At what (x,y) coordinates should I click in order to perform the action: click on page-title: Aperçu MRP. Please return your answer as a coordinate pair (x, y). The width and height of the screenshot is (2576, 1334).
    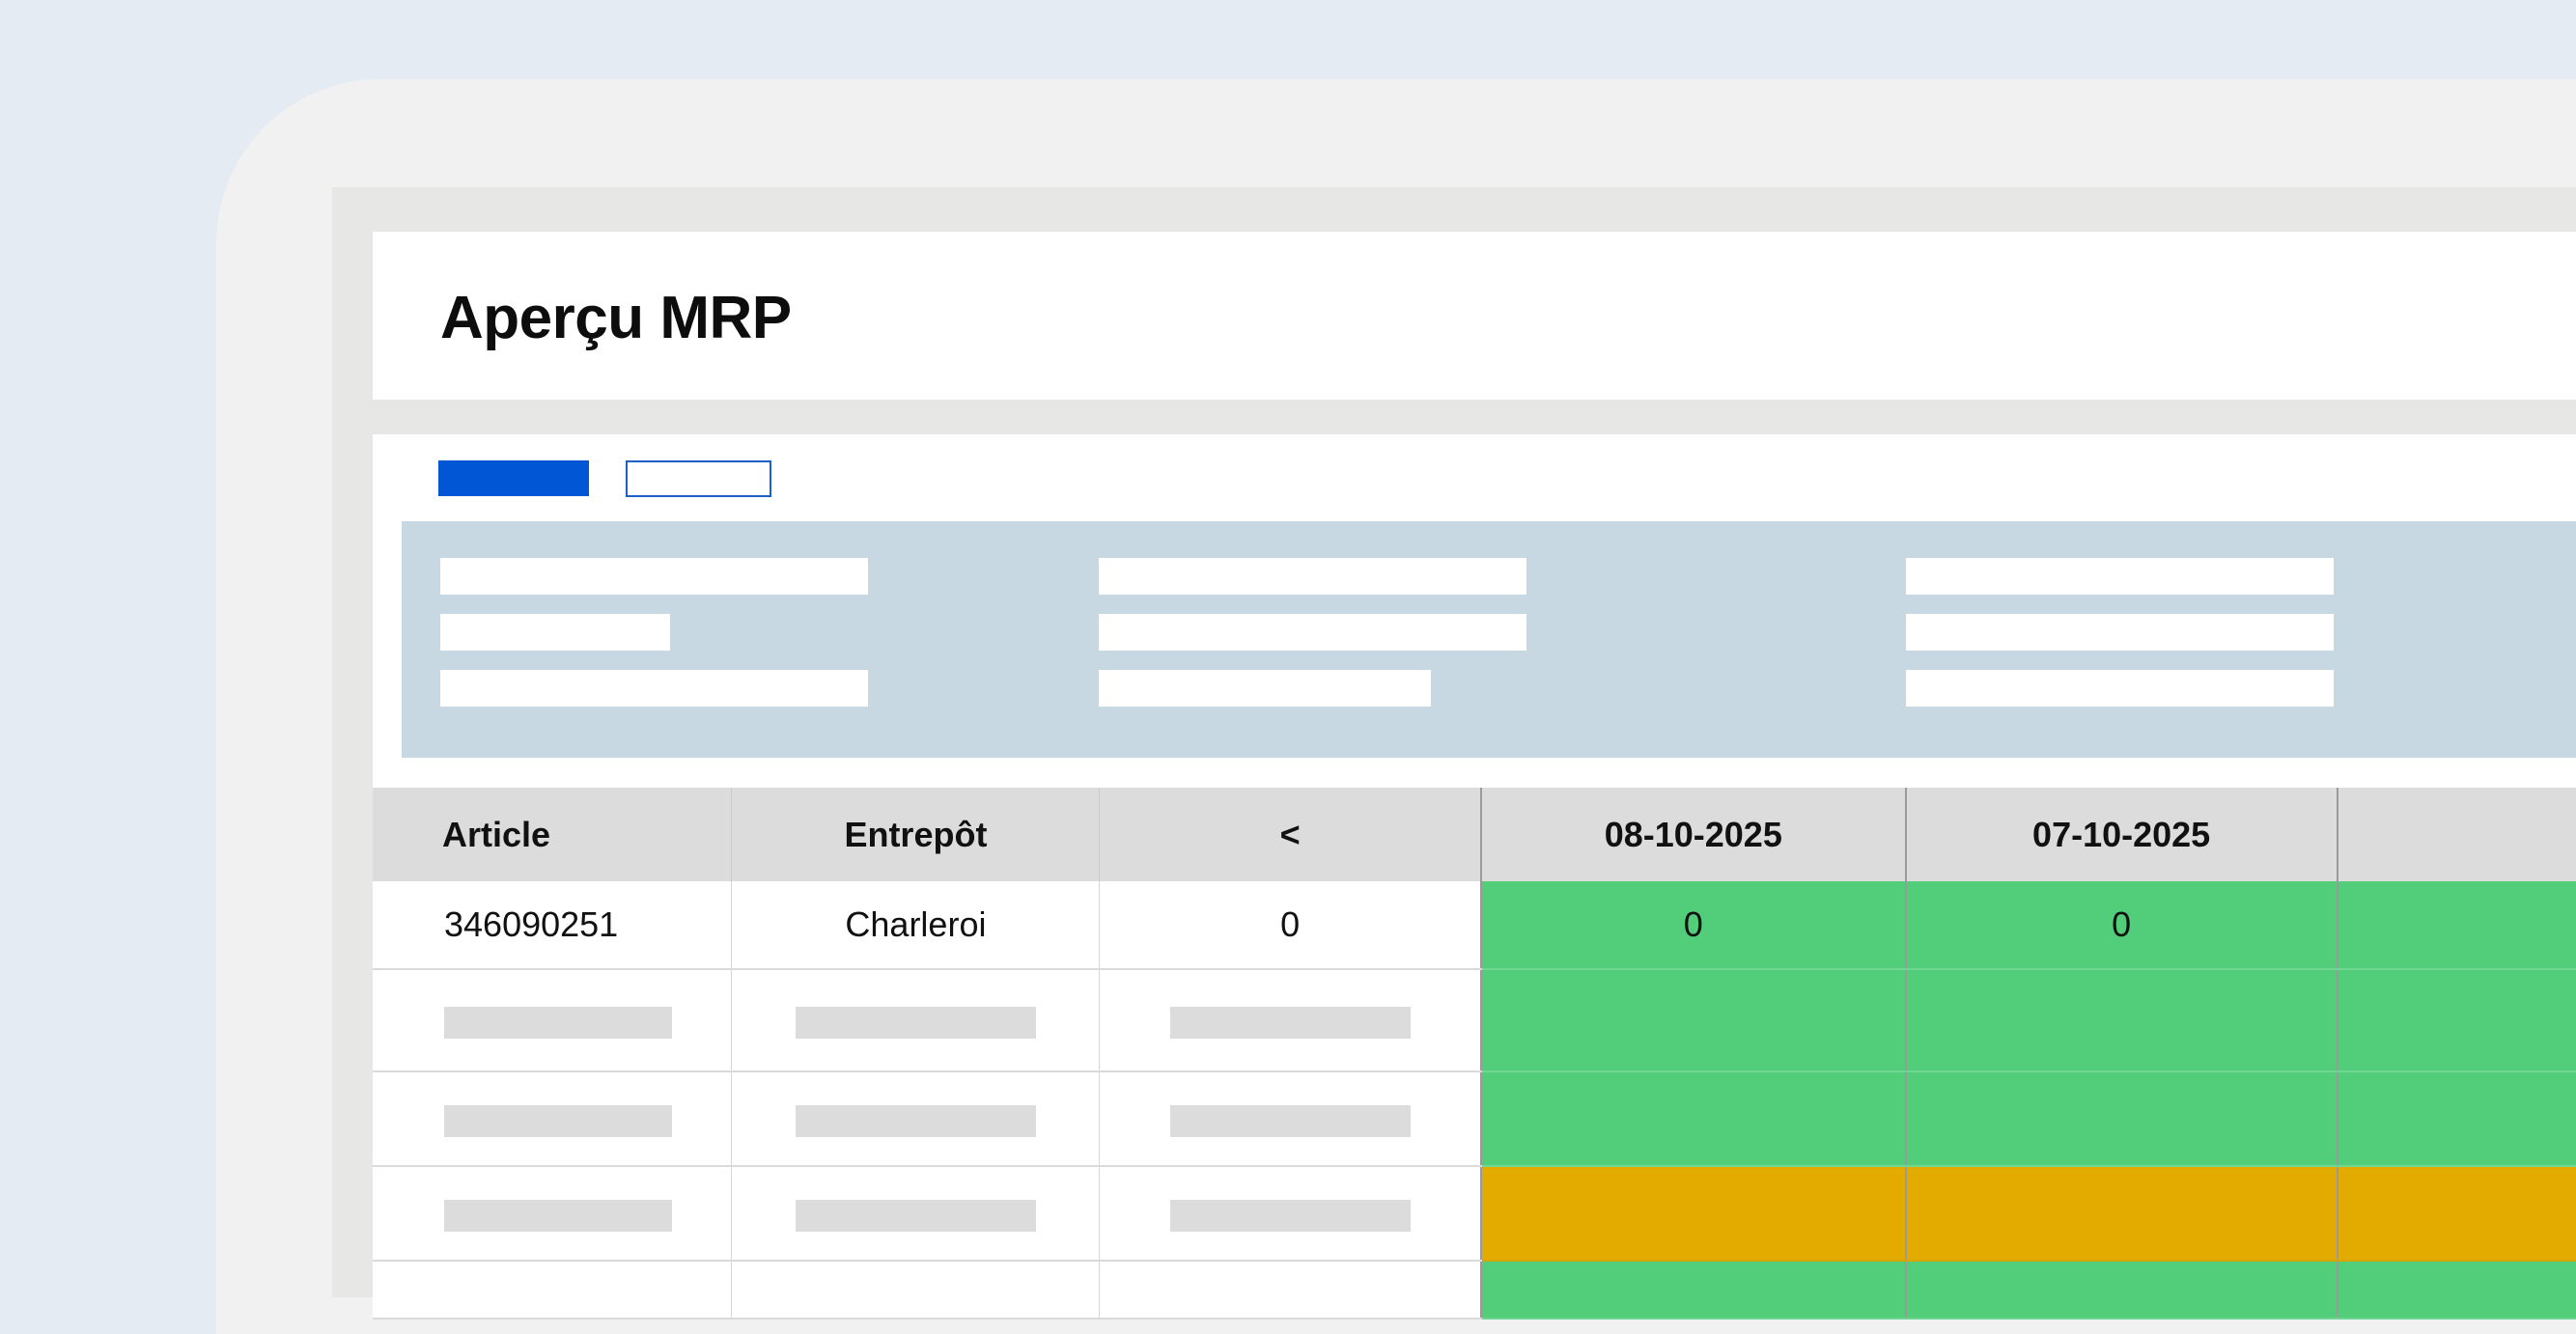
    Looking at the image, I should click on (616, 318).